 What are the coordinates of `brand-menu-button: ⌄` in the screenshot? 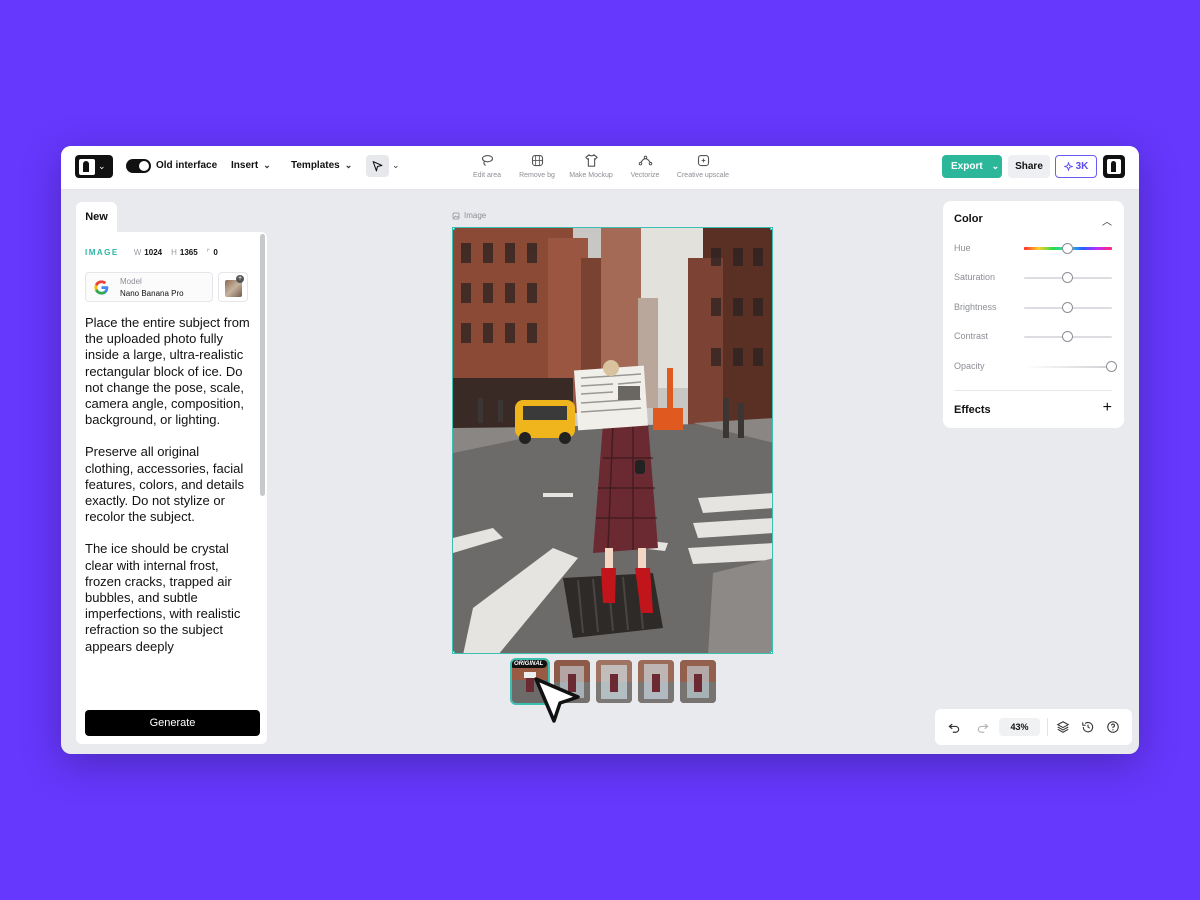 It's located at (94, 166).